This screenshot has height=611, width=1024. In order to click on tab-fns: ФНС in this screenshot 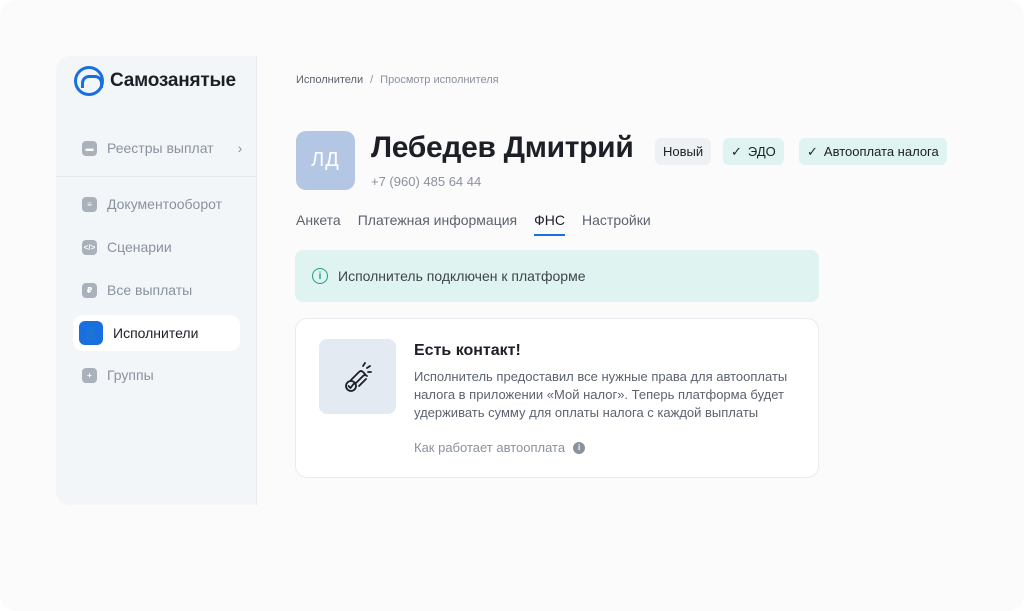, I will do `click(549, 224)`.